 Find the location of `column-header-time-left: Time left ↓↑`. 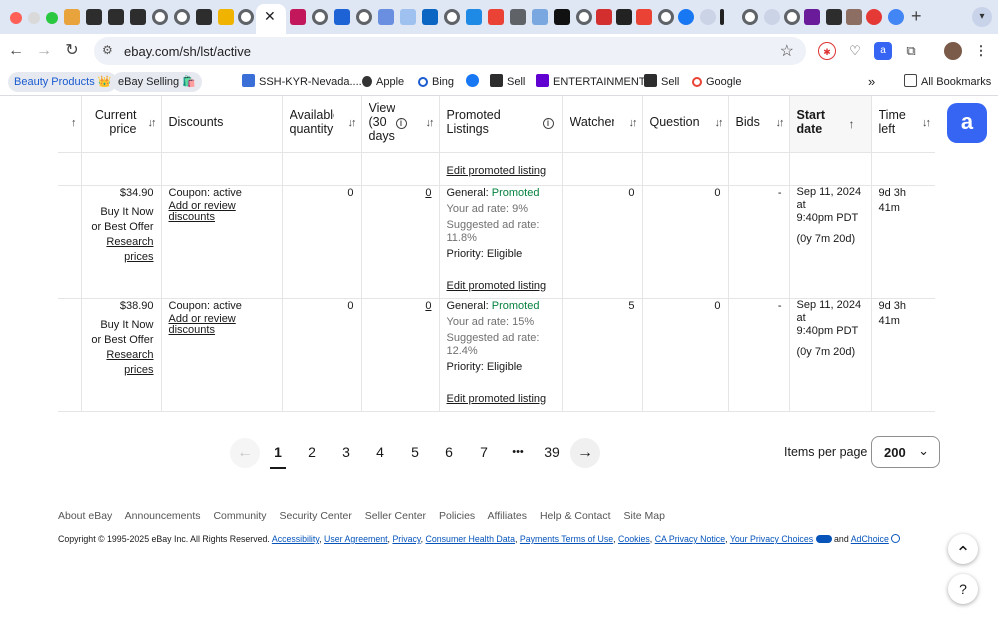

column-header-time-left: Time left ↓↑ is located at coordinates (903, 124).